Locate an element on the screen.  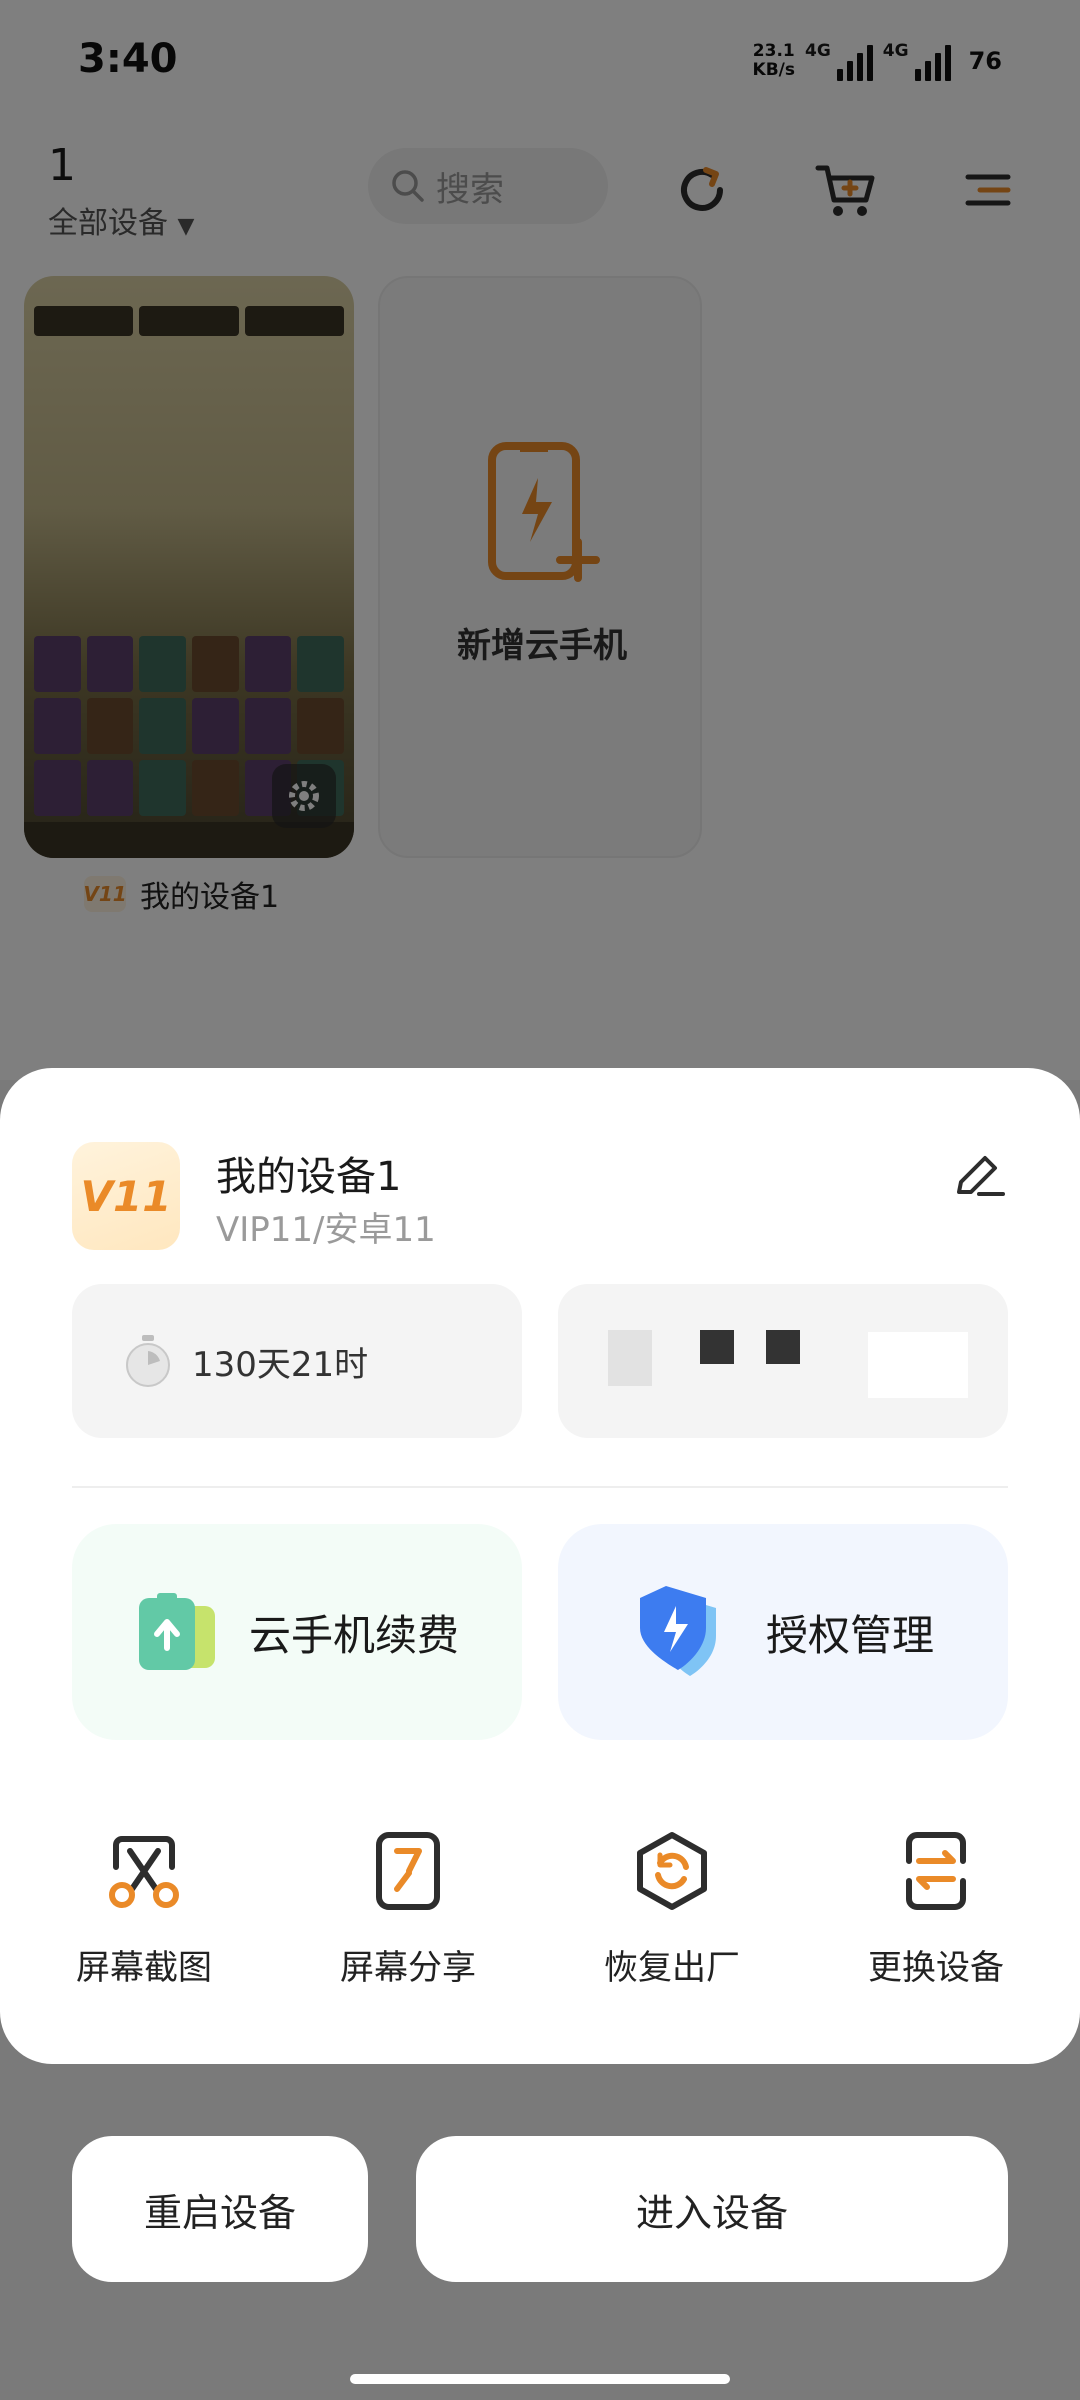
redacted-block is located at coordinates (630, 1358).